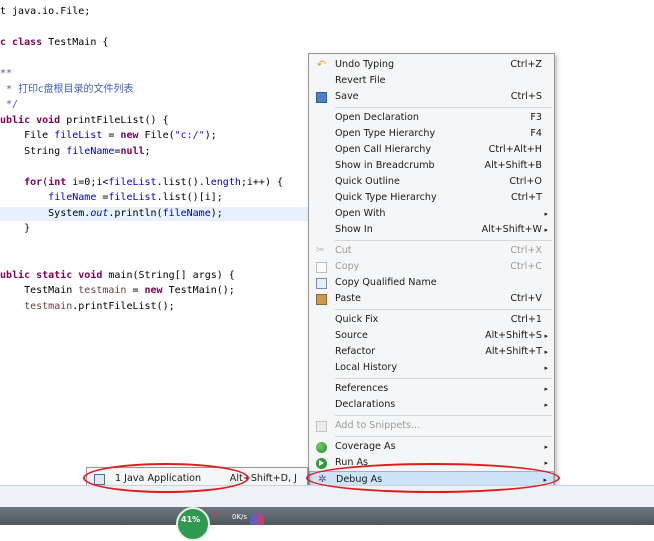 The height and width of the screenshot is (541, 654). Describe the element at coordinates (114, 120) in the screenshot. I see `code-token: printFileList() {` at that location.